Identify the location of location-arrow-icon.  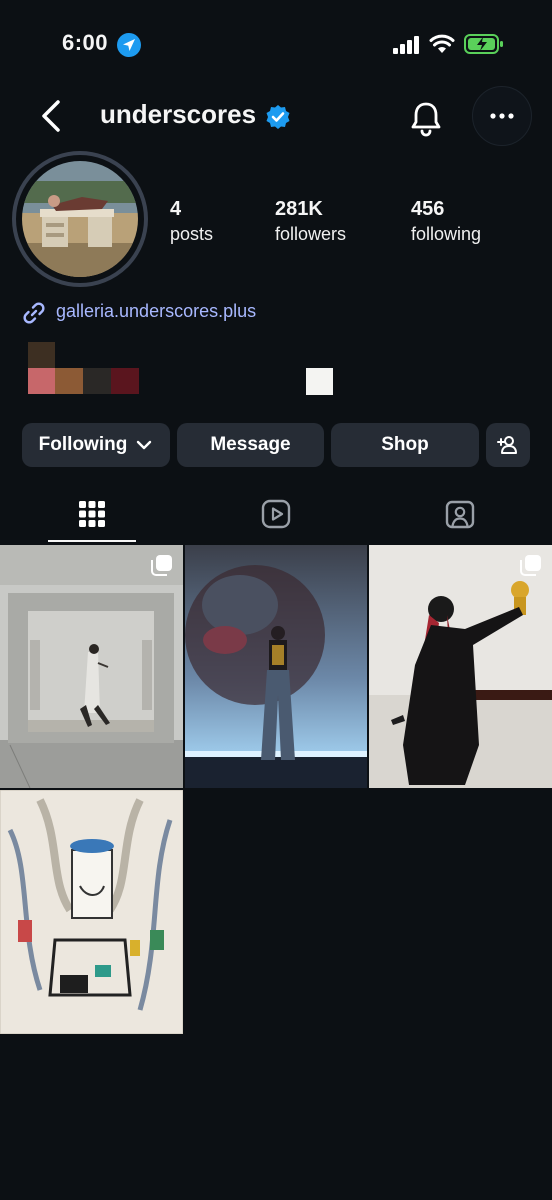
(129, 45).